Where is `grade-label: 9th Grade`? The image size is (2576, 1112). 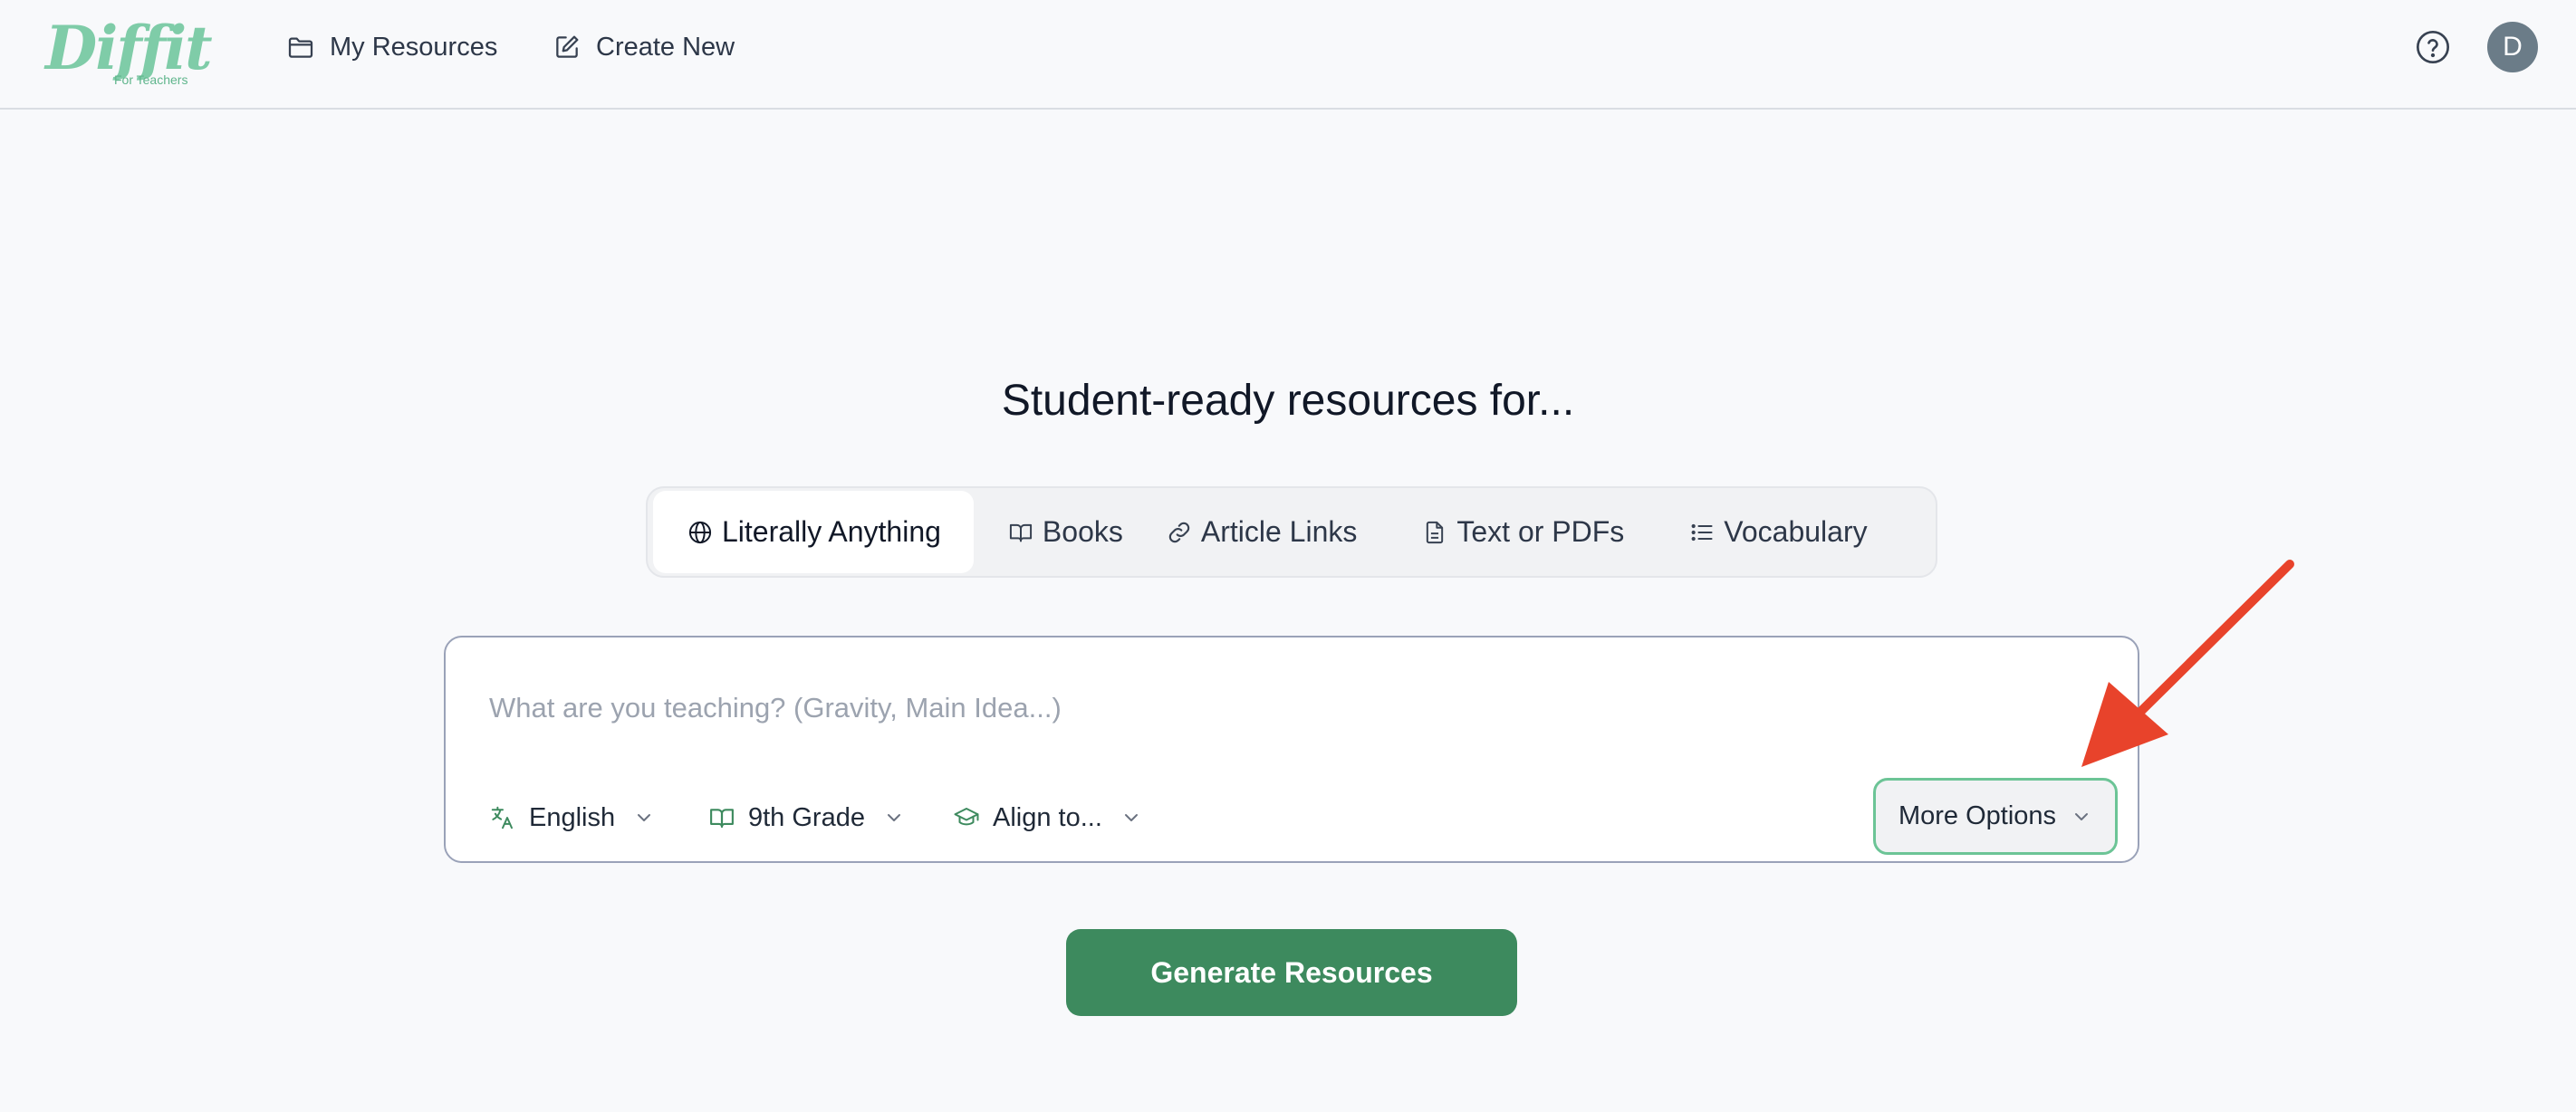
grade-label: 9th Grade is located at coordinates (806, 817).